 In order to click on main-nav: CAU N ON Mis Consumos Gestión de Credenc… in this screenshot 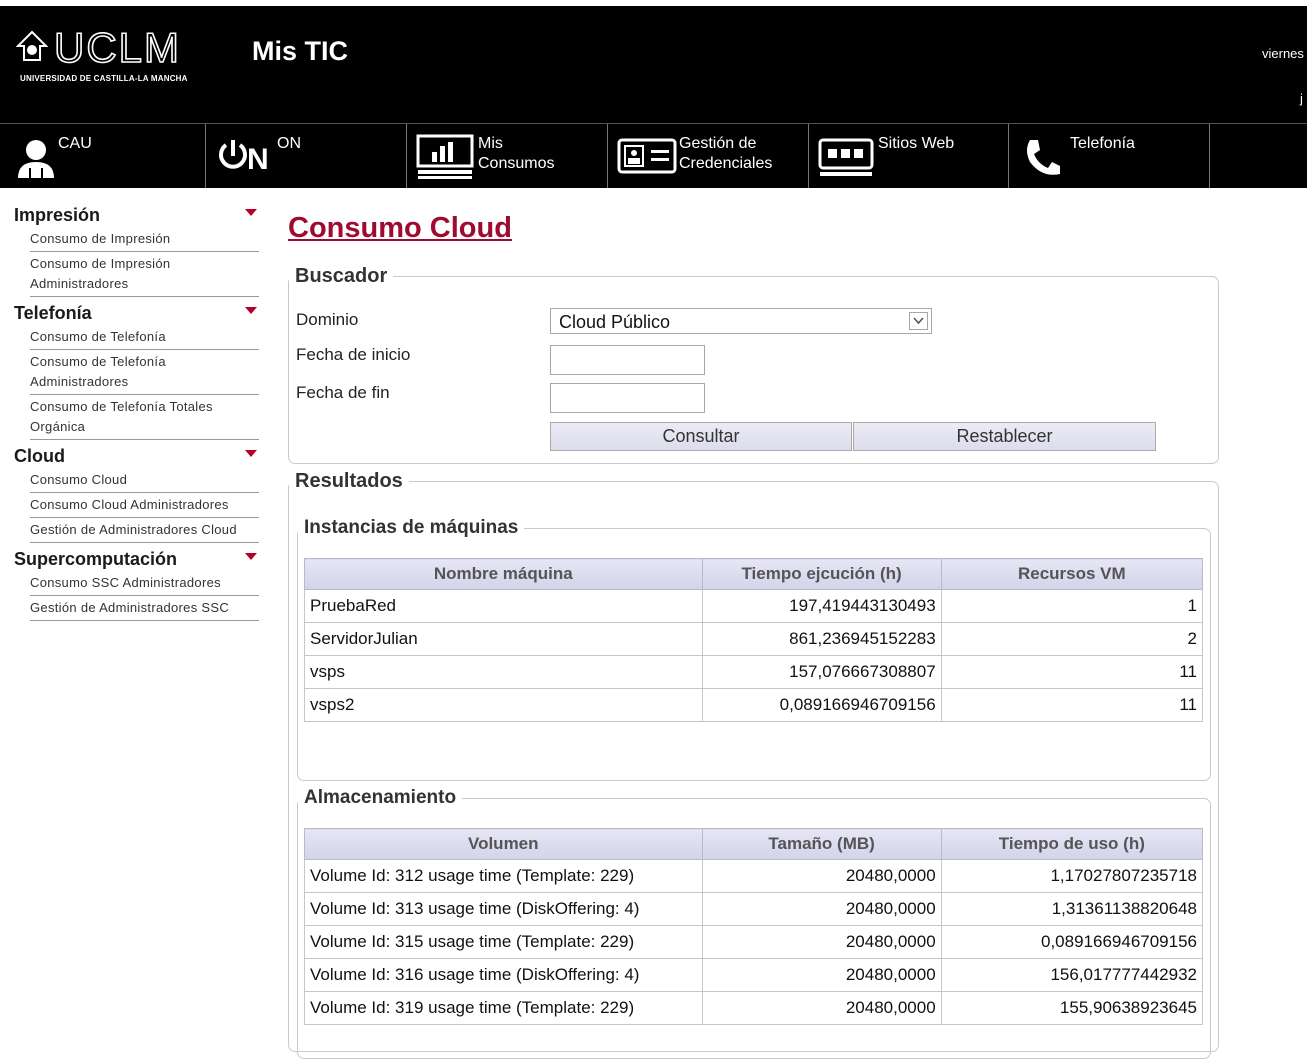, I will do `click(653, 155)`.